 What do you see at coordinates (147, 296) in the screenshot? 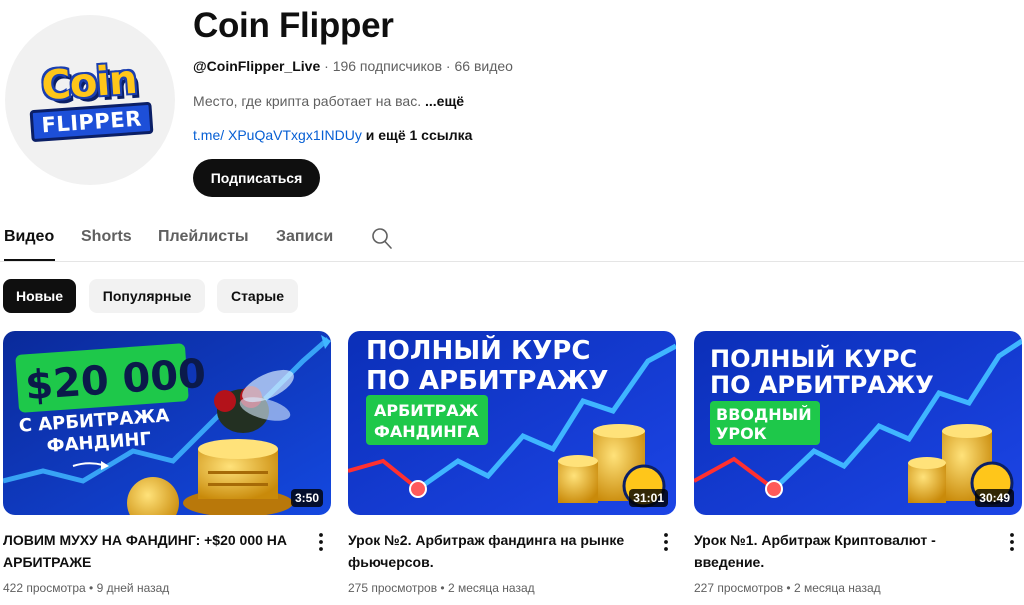
I see `chip-popular: Популярные` at bounding box center [147, 296].